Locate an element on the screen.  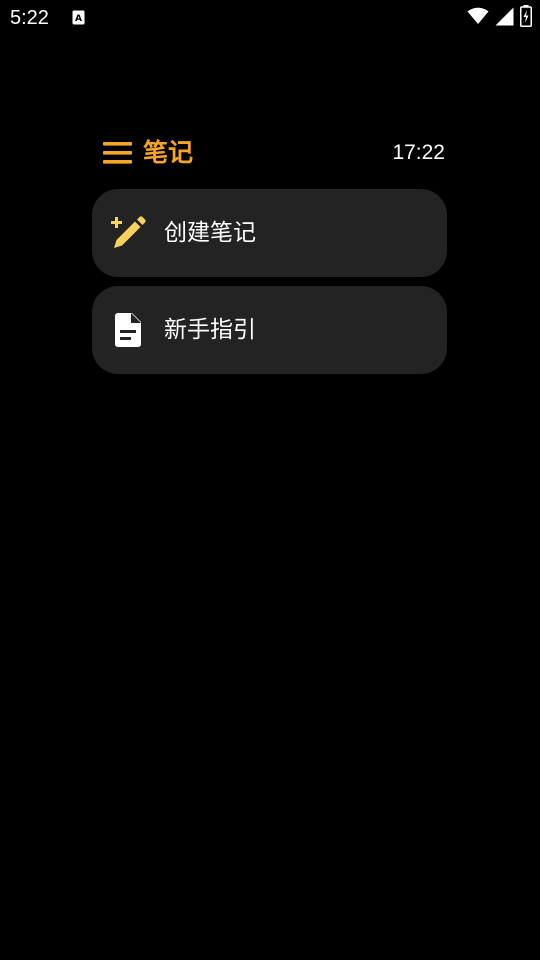
status-time: 5:22 is located at coordinates (29, 18).